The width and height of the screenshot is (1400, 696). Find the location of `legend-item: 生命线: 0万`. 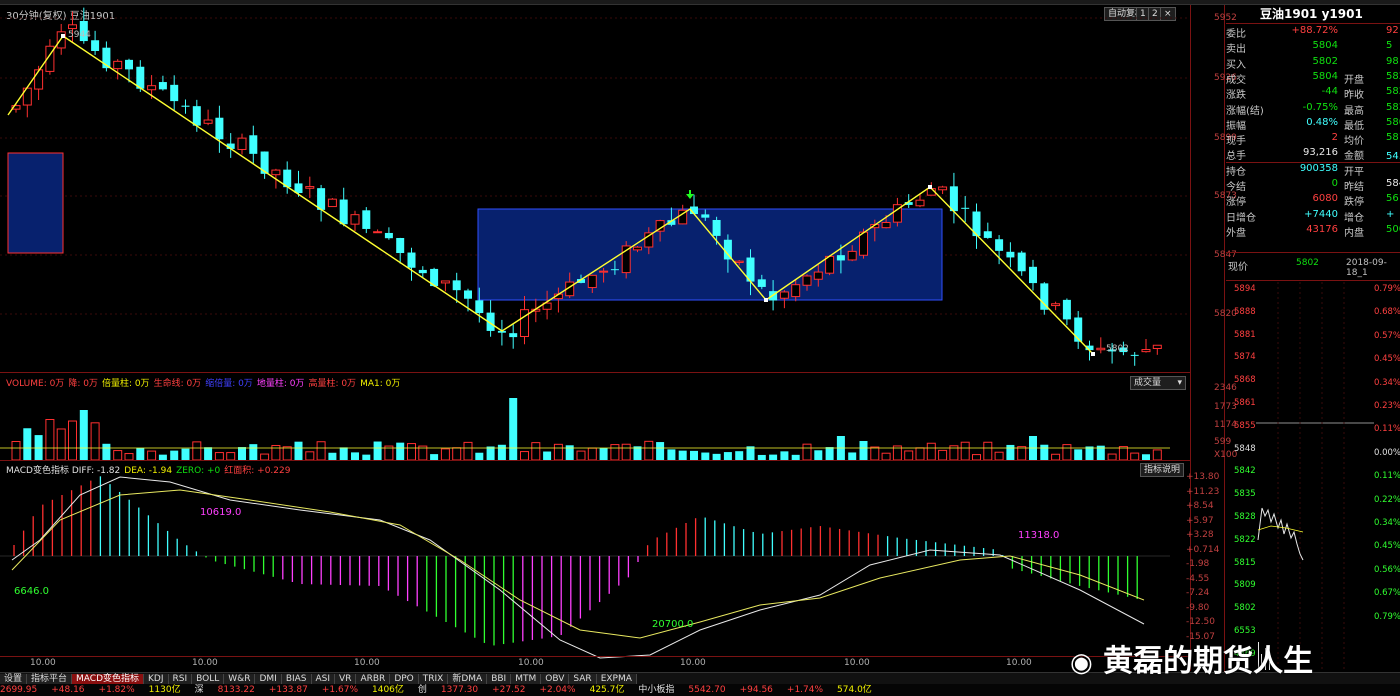

legend-item: 生命线: 0万 is located at coordinates (177, 384).